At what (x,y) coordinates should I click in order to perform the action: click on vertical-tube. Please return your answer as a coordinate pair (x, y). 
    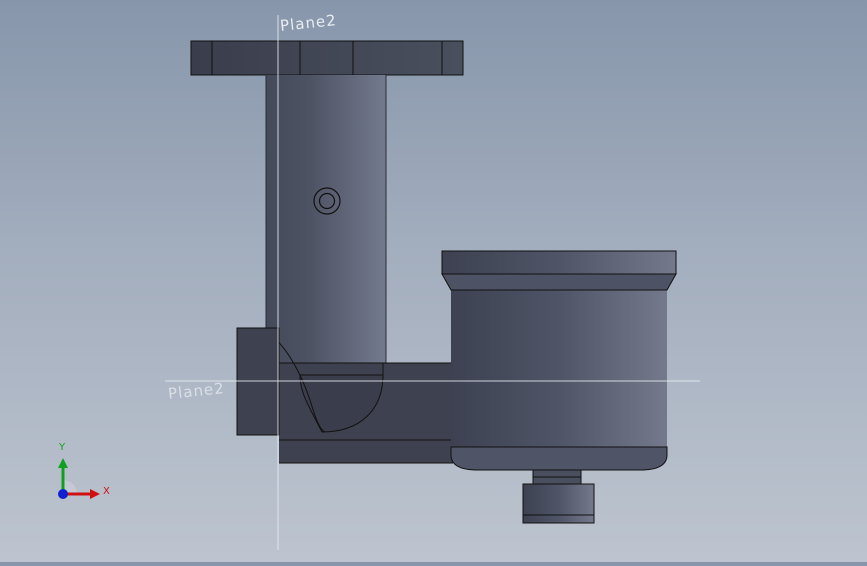
    Looking at the image, I should click on (326, 220).